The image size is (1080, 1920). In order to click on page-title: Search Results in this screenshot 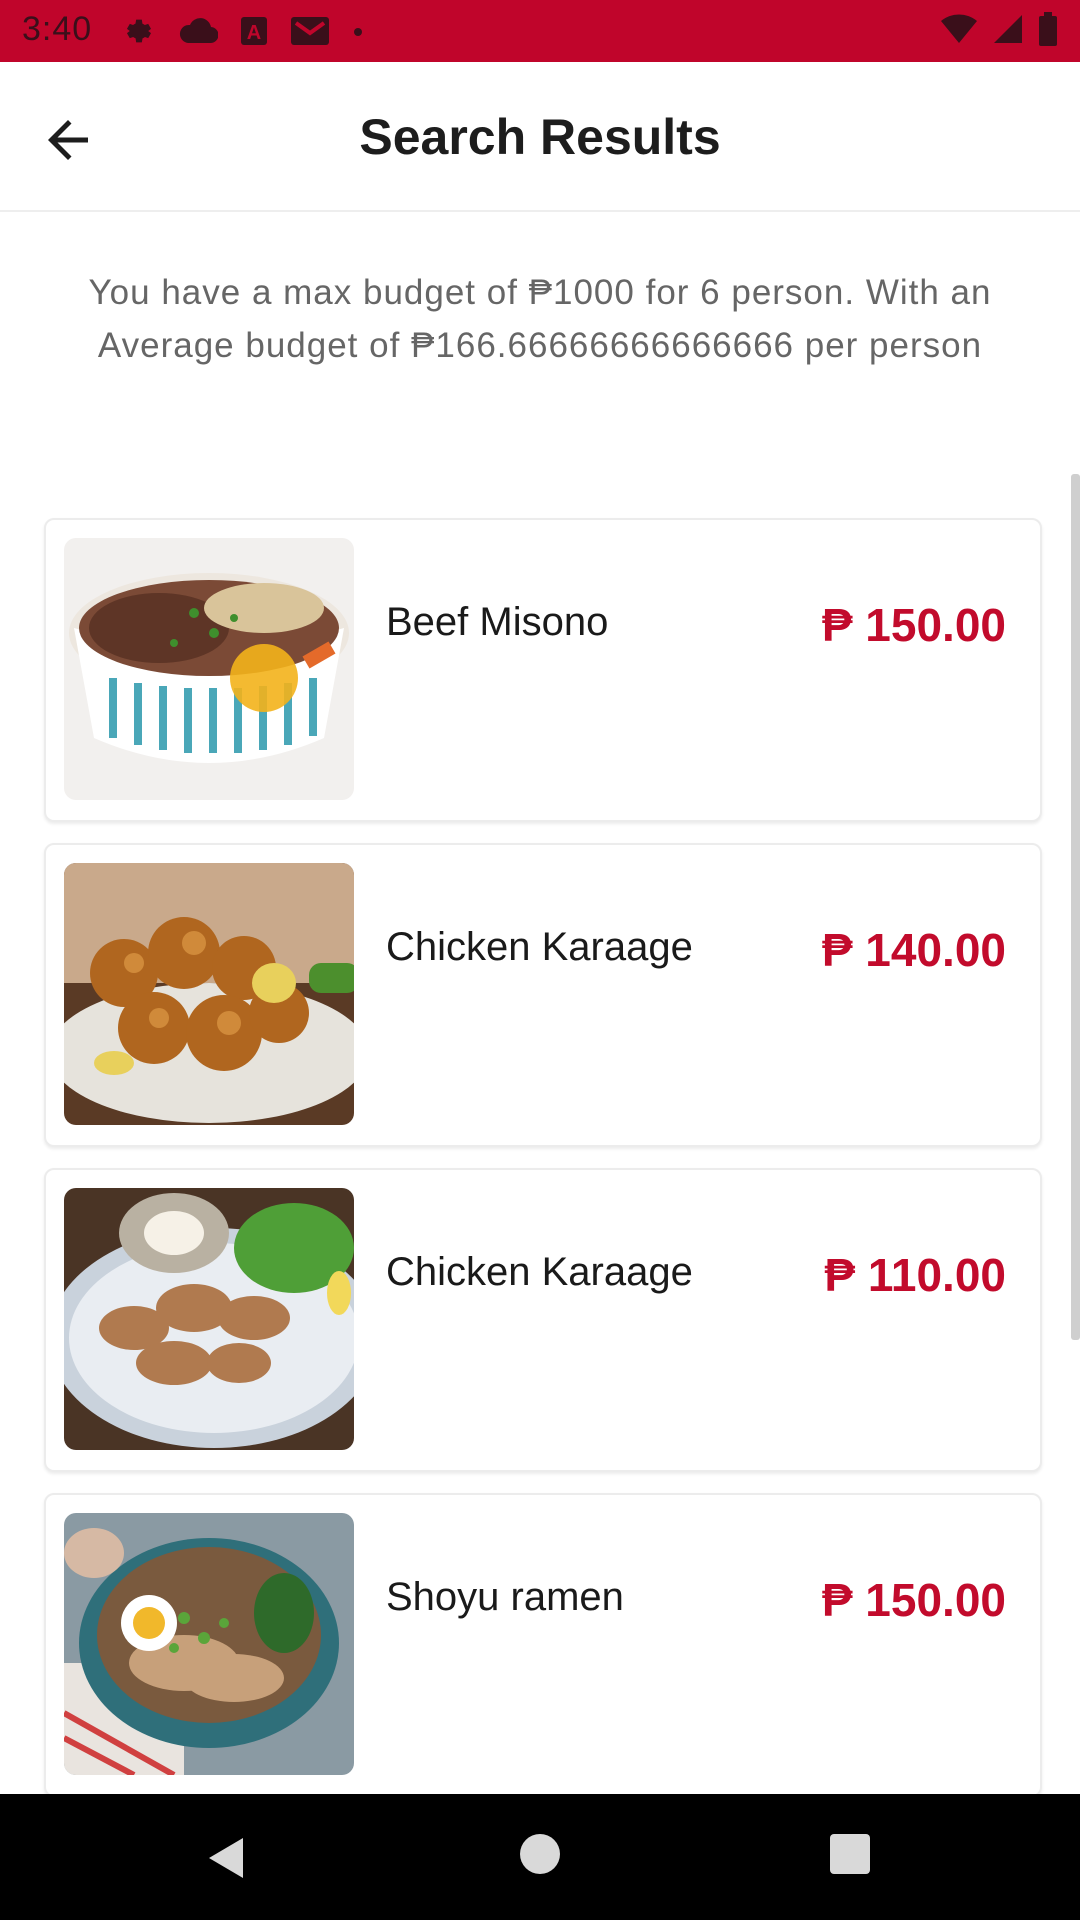, I will do `click(540, 137)`.